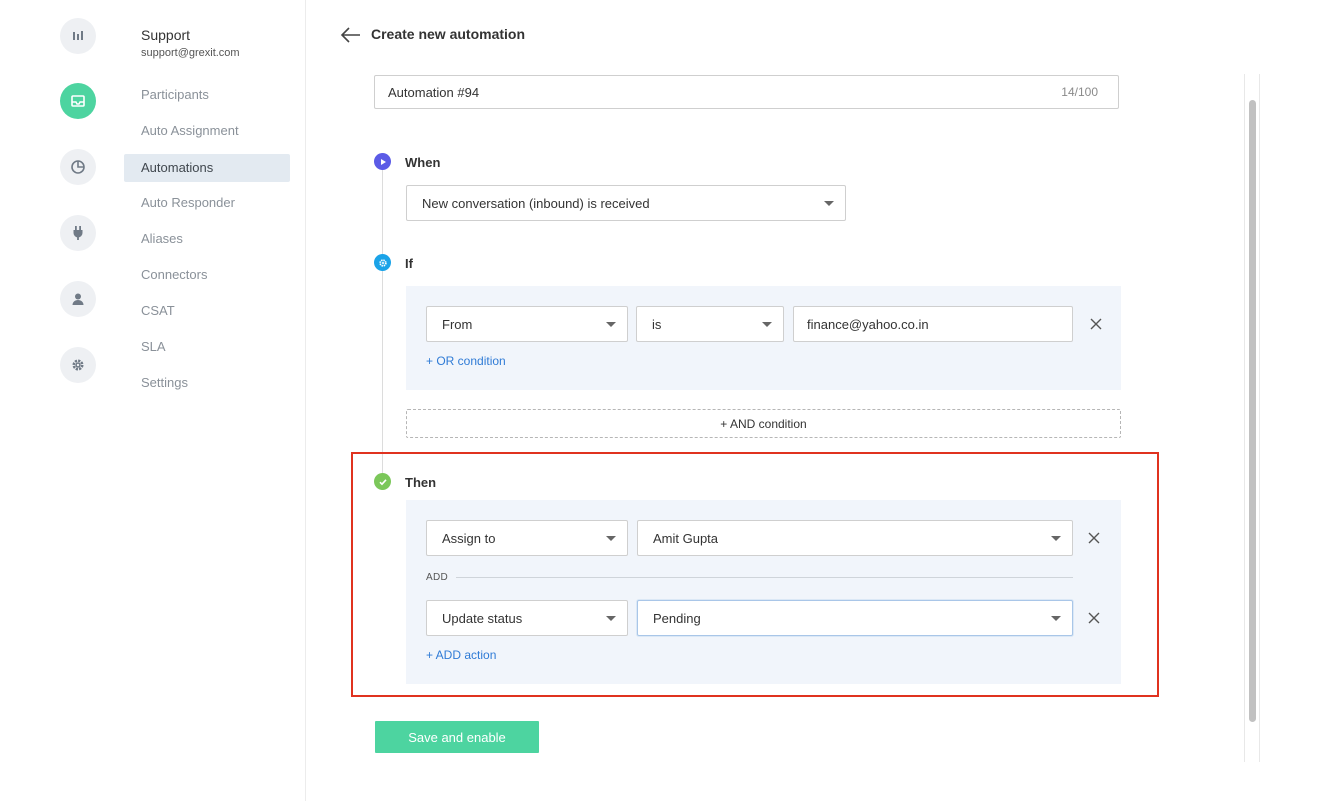 The image size is (1340, 801). Describe the element at coordinates (409, 263) in the screenshot. I see `if-label: If` at that location.